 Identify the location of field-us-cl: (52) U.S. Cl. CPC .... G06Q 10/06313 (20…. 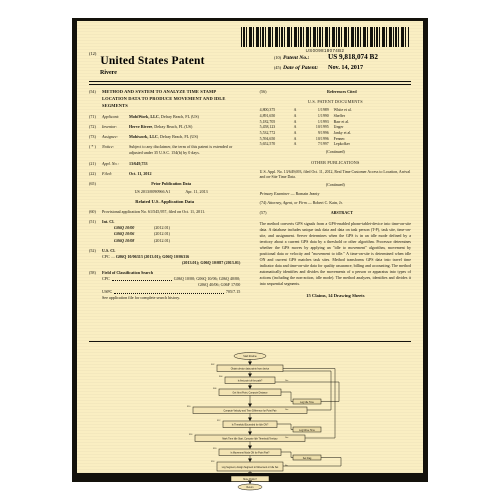
(164, 257).